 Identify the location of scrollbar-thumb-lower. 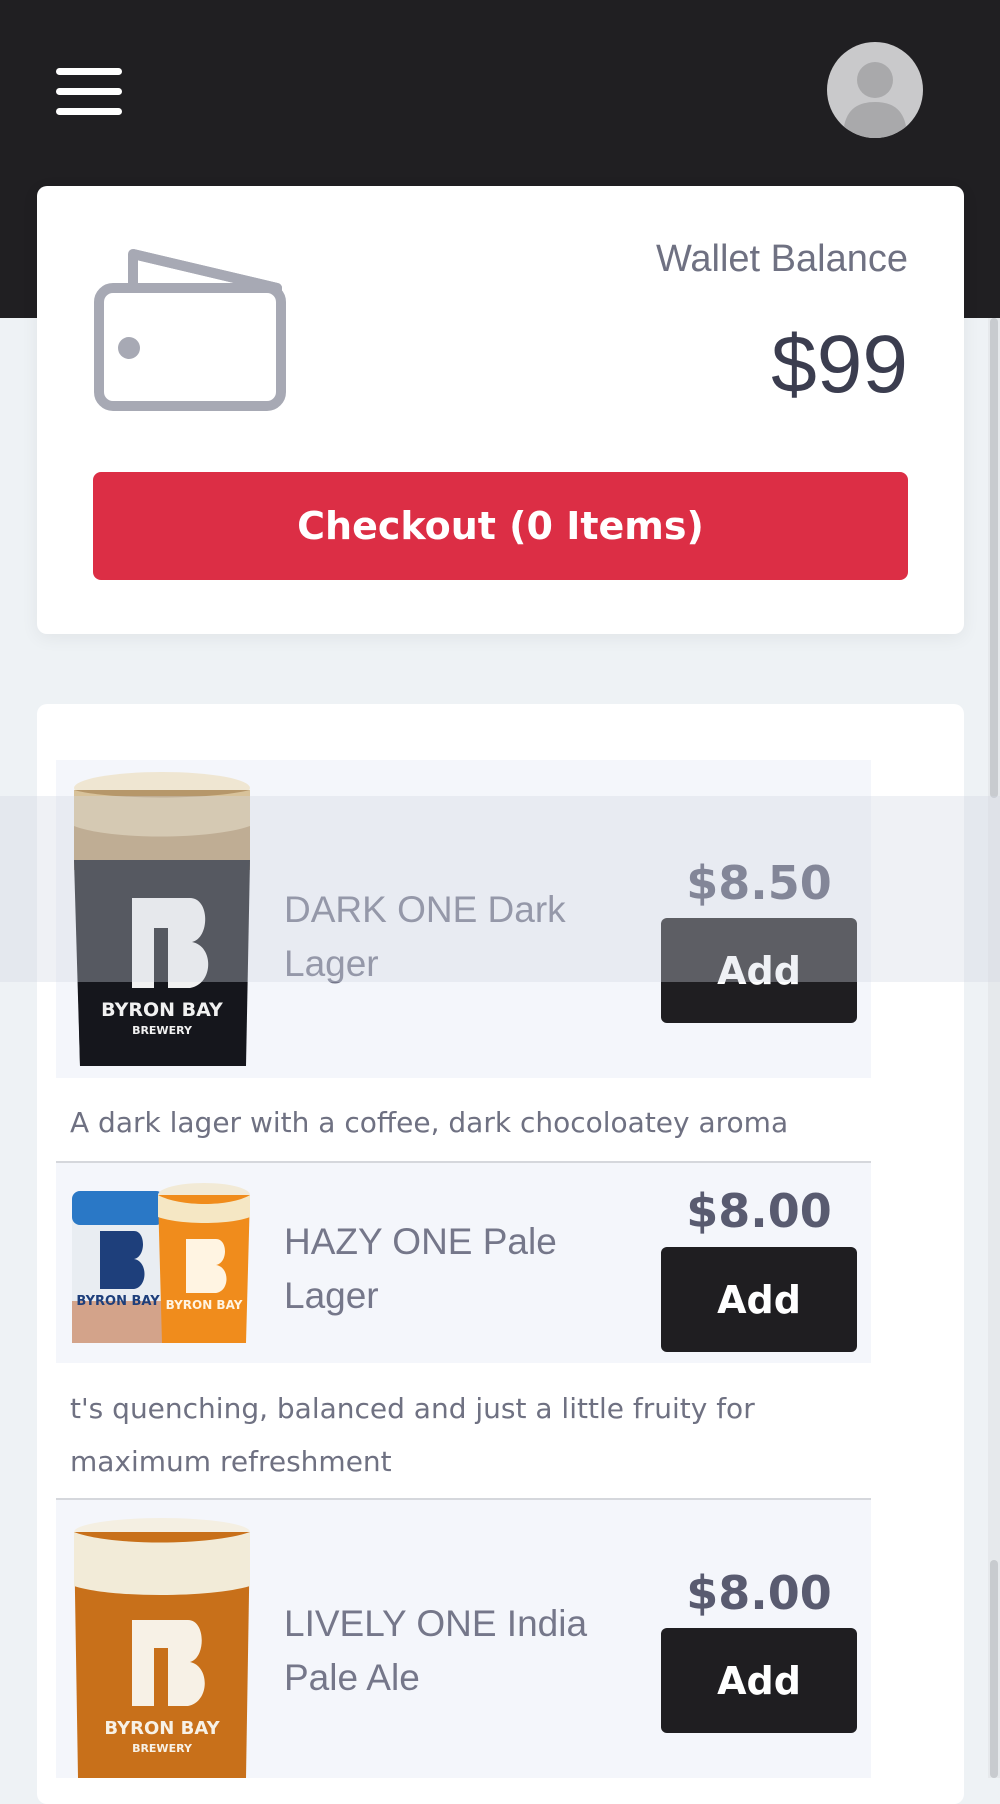
(994, 1669).